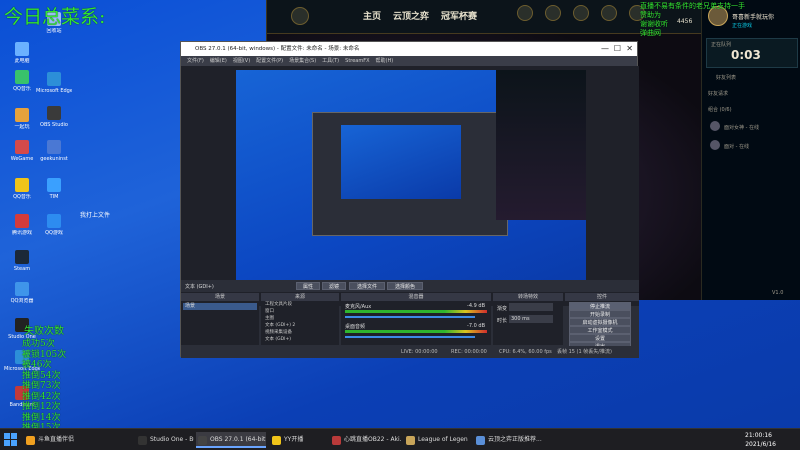 Image resolution: width=800 pixels, height=450 pixels. I want to click on desktop-icon: 腾讯游戏, so click(22, 231).